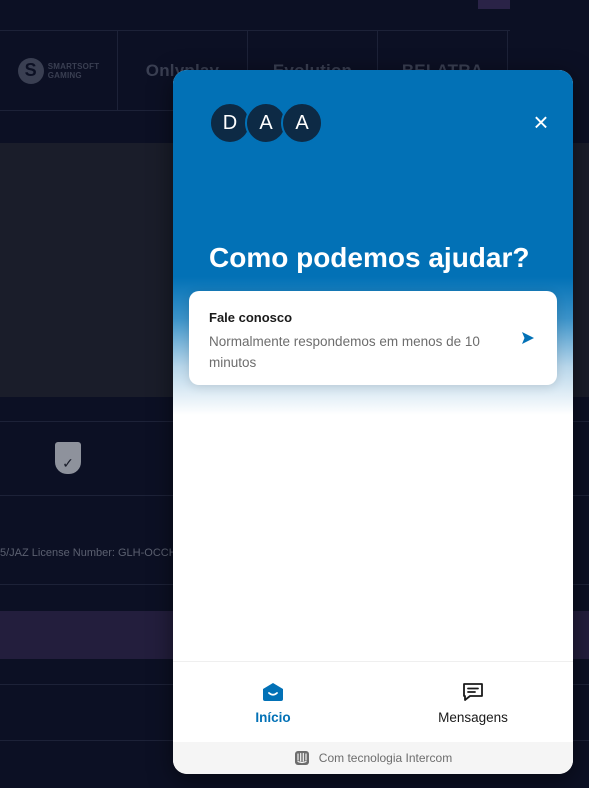 Image resolution: width=589 pixels, height=788 pixels. Describe the element at coordinates (369, 257) in the screenshot. I see `widget-headline: Como podemos ajudar?` at that location.